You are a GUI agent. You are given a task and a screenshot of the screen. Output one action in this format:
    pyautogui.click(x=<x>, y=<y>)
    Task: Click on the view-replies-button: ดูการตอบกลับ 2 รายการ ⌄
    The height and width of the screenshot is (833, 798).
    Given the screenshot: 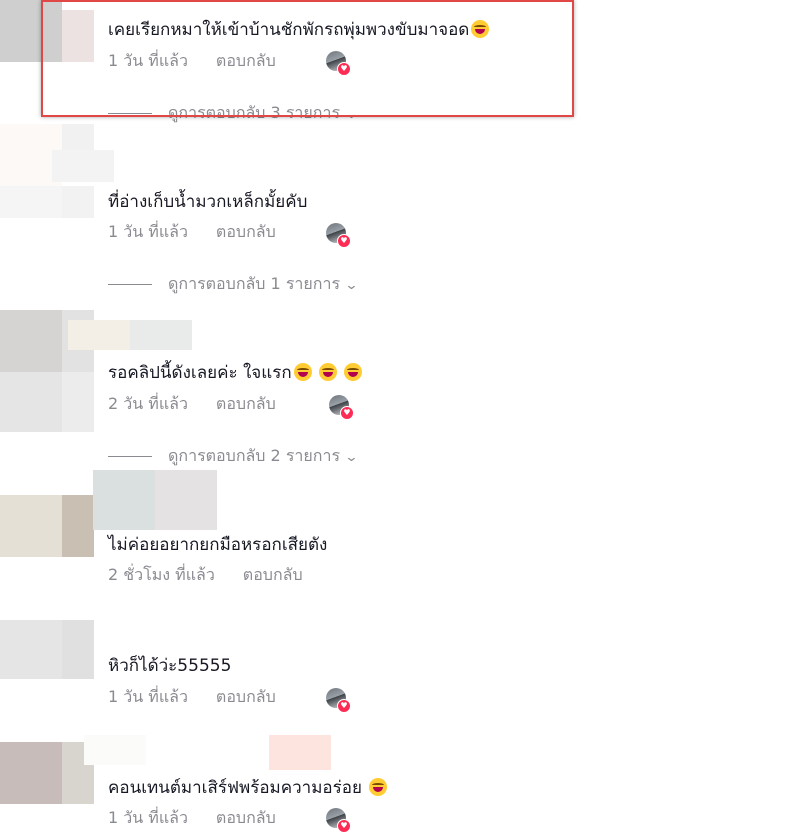 What is the action you would take?
    pyautogui.click(x=233, y=456)
    